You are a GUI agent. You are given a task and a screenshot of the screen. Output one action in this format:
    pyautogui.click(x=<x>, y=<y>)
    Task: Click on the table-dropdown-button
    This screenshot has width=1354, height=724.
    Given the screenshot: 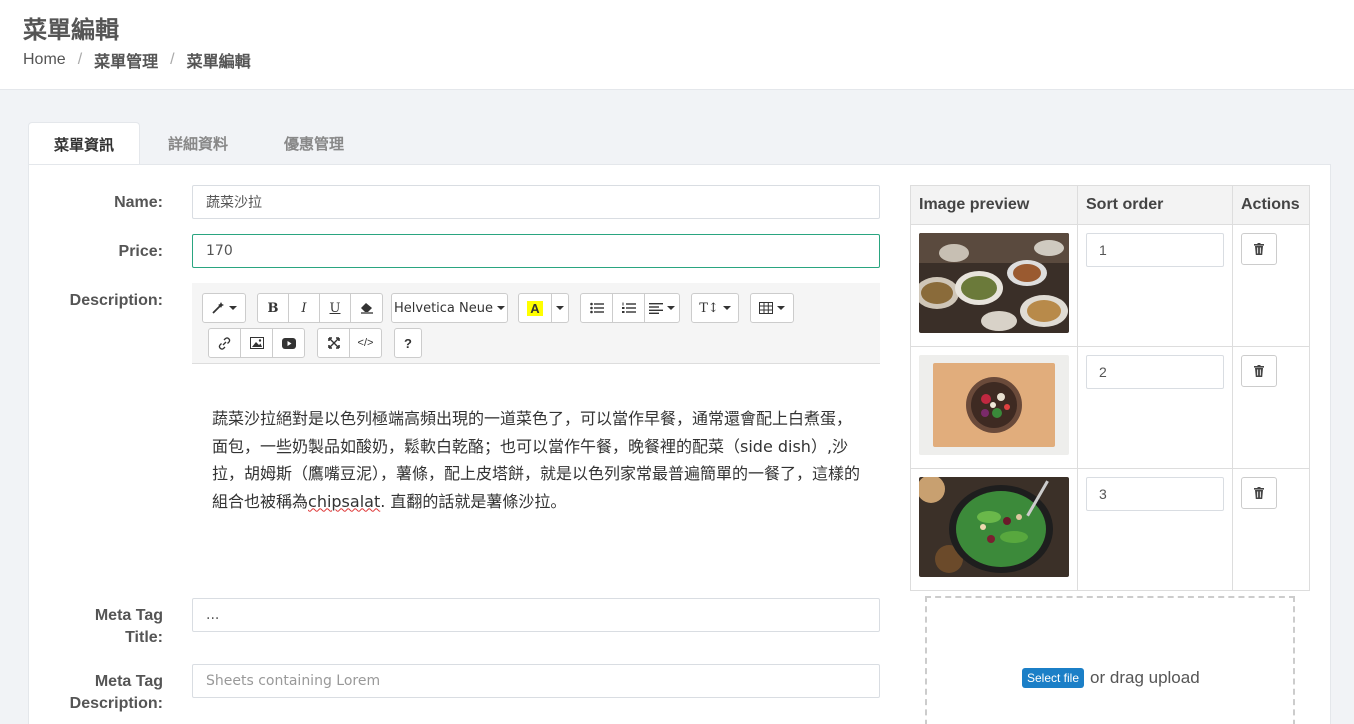 What is the action you would take?
    pyautogui.click(x=772, y=308)
    